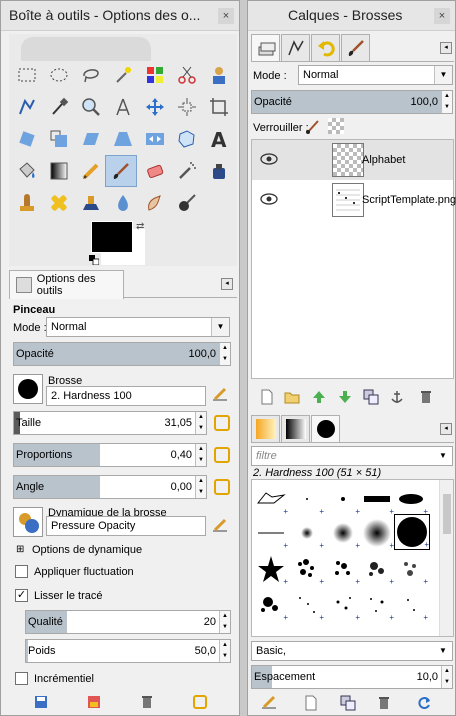 Image resolution: width=456 pixels, height=716 pixels. Describe the element at coordinates (91, 171) in the screenshot. I see `pencil-tool-icon` at that location.